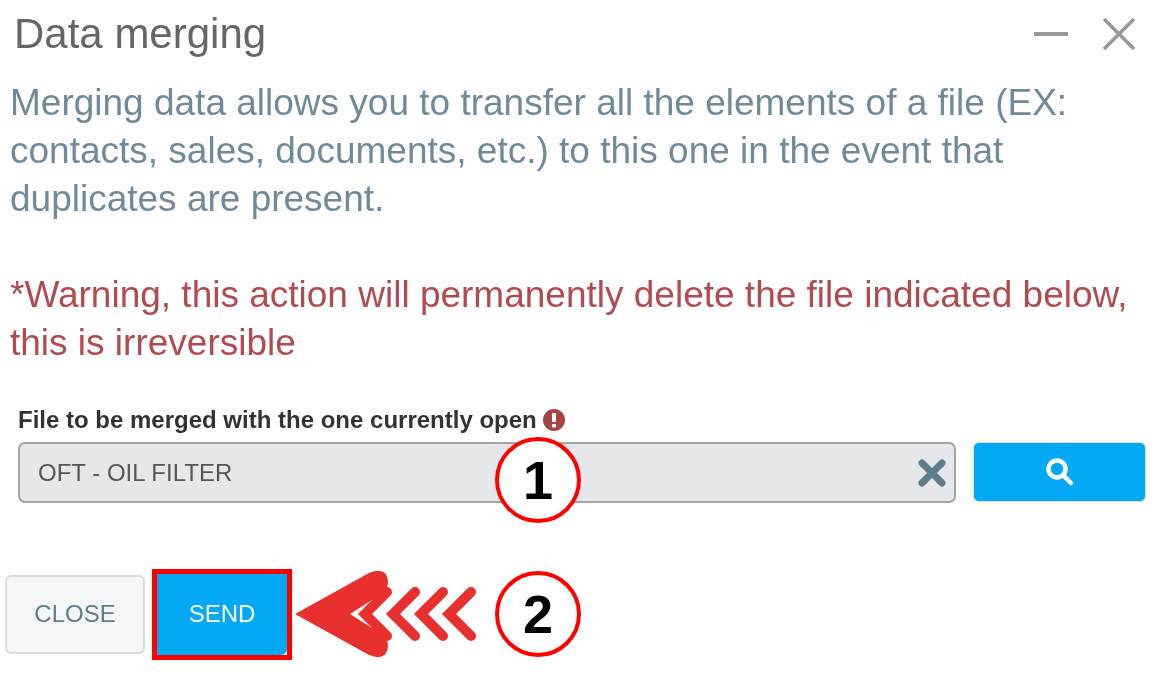  I want to click on dialog-title: Data merging, so click(140, 34).